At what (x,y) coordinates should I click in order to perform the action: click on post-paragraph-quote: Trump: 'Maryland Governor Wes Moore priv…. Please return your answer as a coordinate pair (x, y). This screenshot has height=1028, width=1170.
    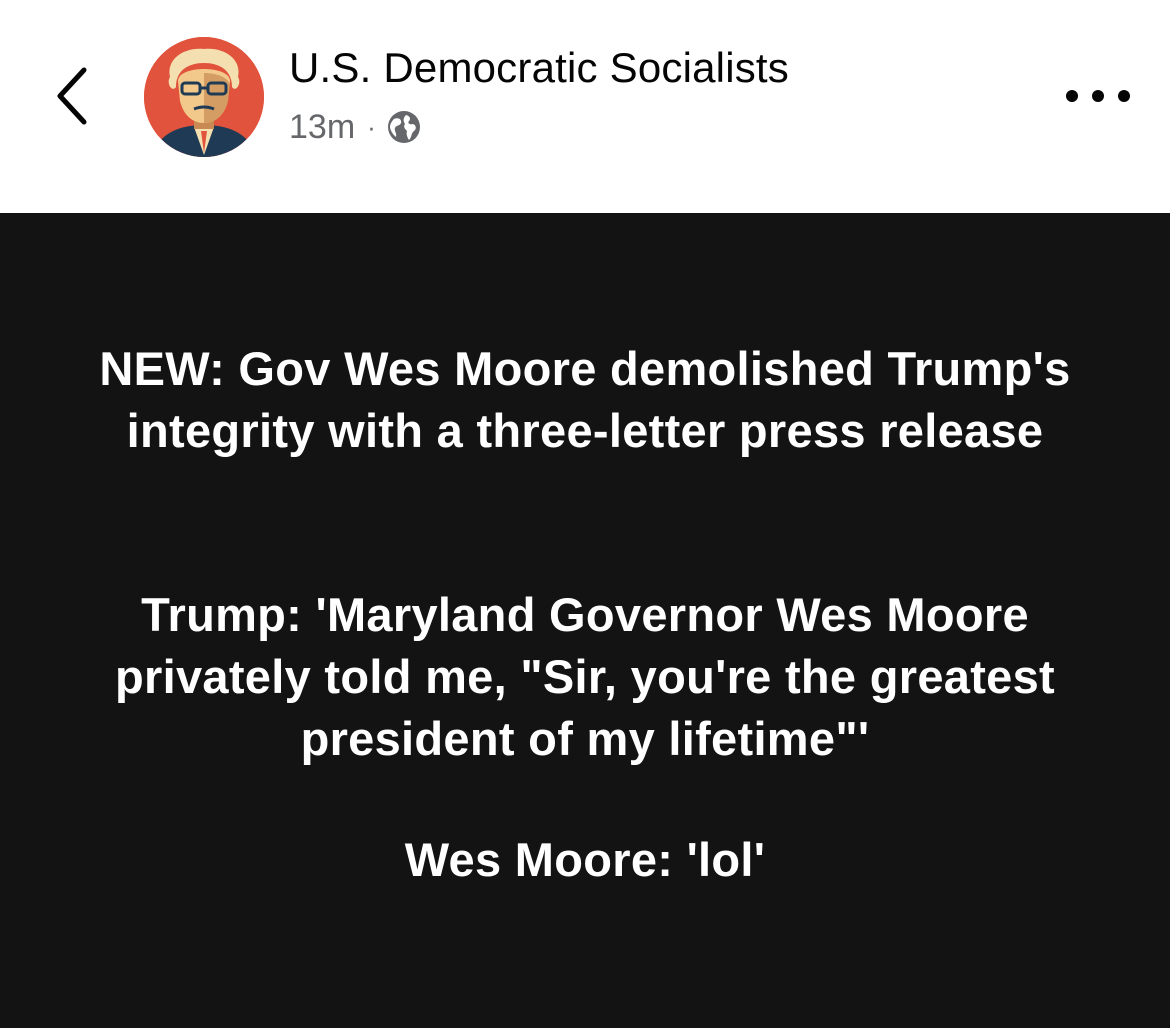
    Looking at the image, I should click on (585, 676).